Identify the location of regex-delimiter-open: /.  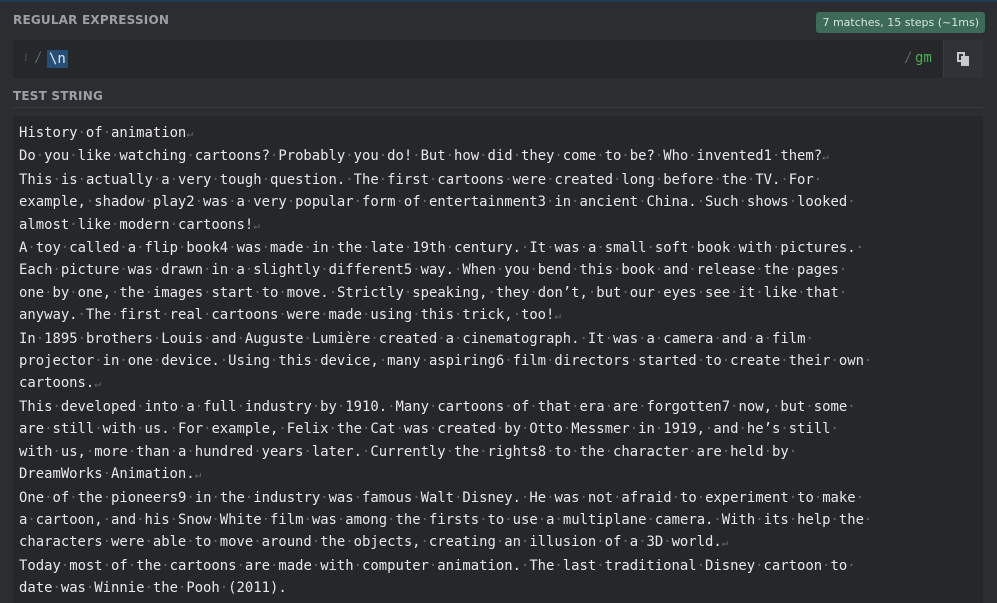
(38, 58).